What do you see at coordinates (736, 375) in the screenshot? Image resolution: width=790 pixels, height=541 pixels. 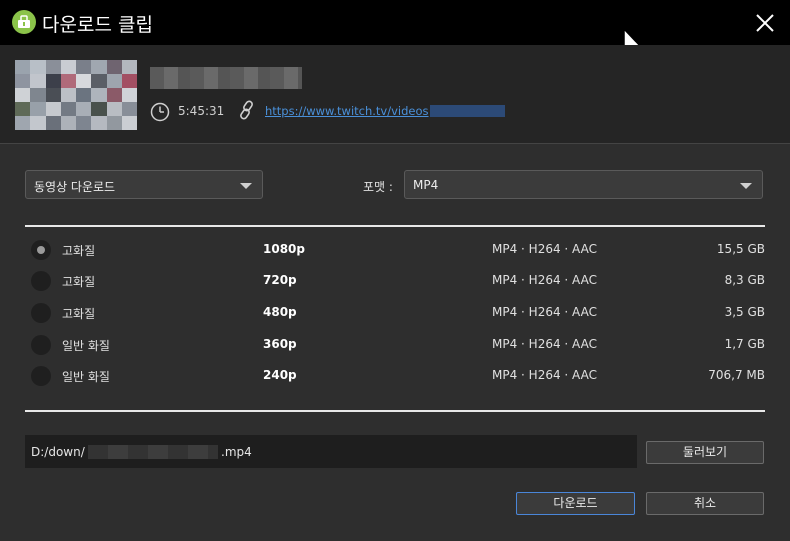 I see `file-size: 706,7 MB` at bounding box center [736, 375].